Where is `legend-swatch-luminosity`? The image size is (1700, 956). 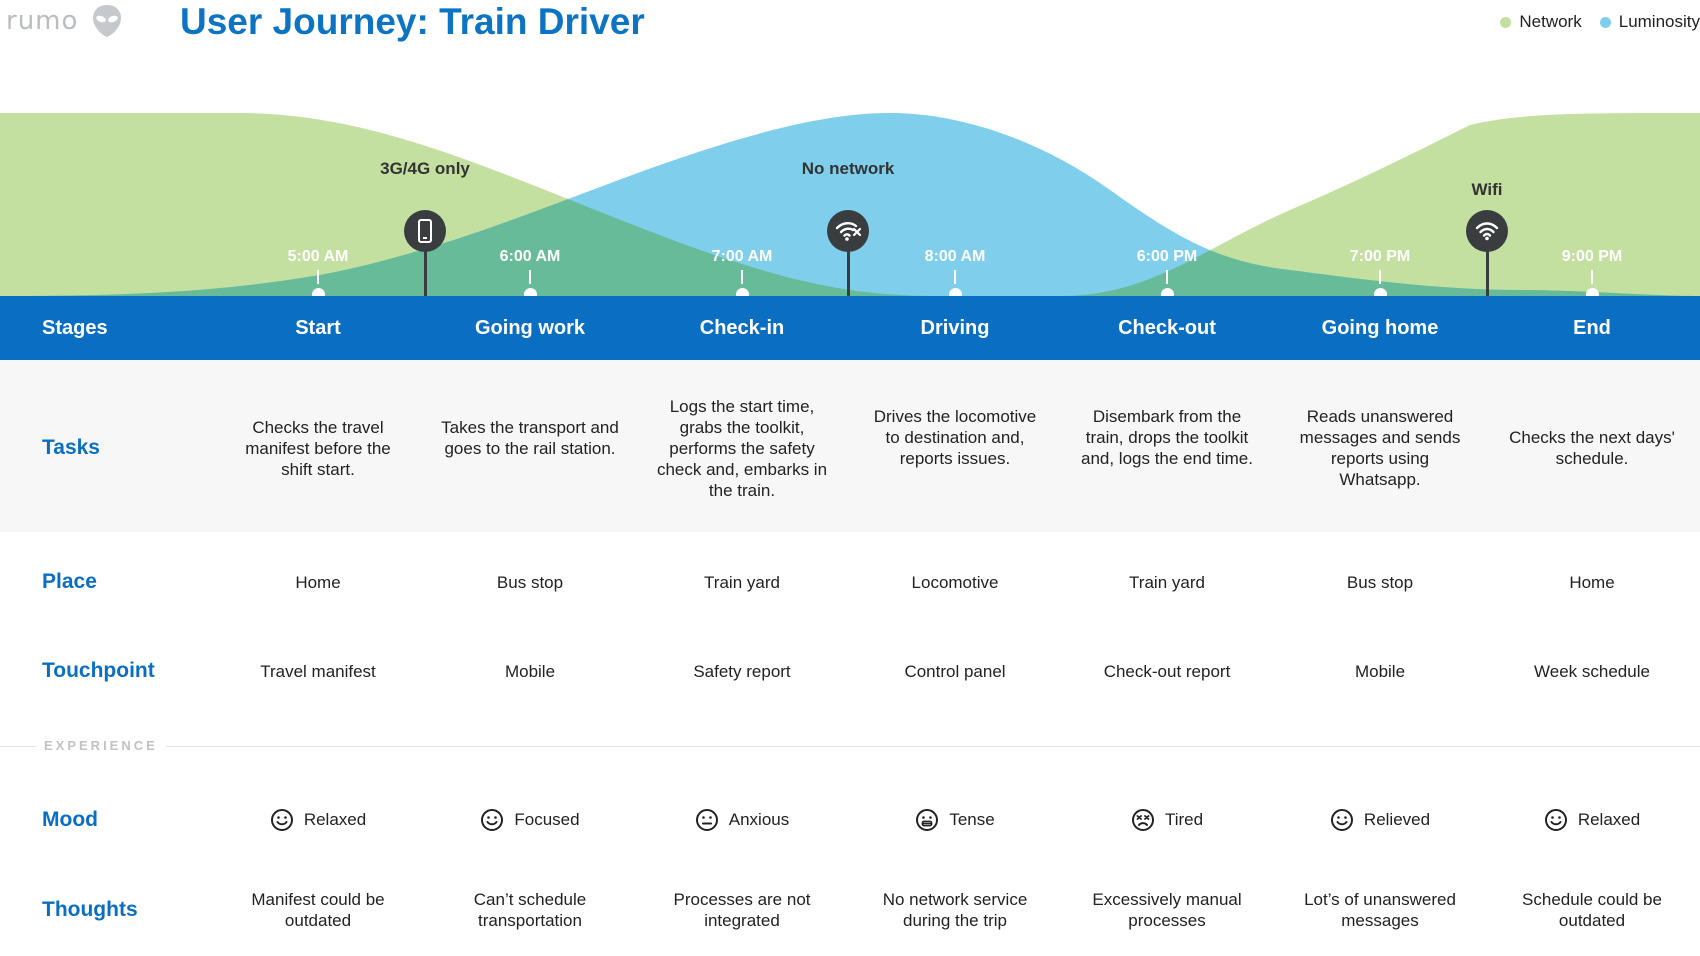
legend-swatch-luminosity is located at coordinates (1605, 22).